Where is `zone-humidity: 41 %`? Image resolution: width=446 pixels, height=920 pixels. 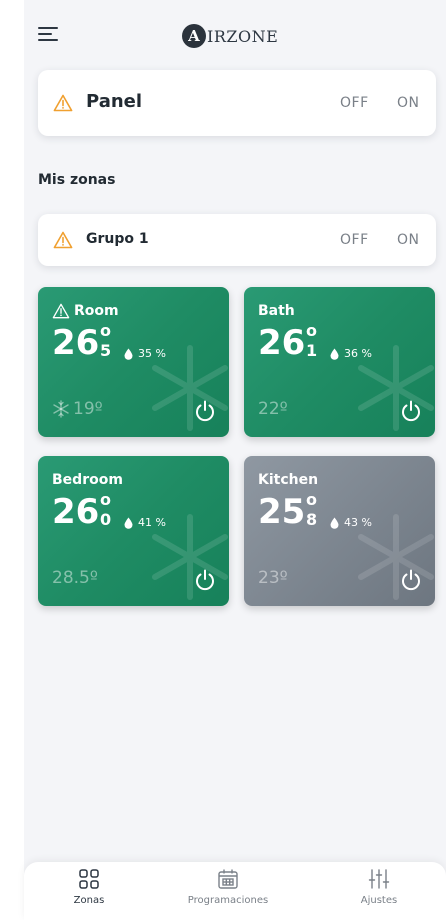
zone-humidity: 41 % is located at coordinates (145, 522).